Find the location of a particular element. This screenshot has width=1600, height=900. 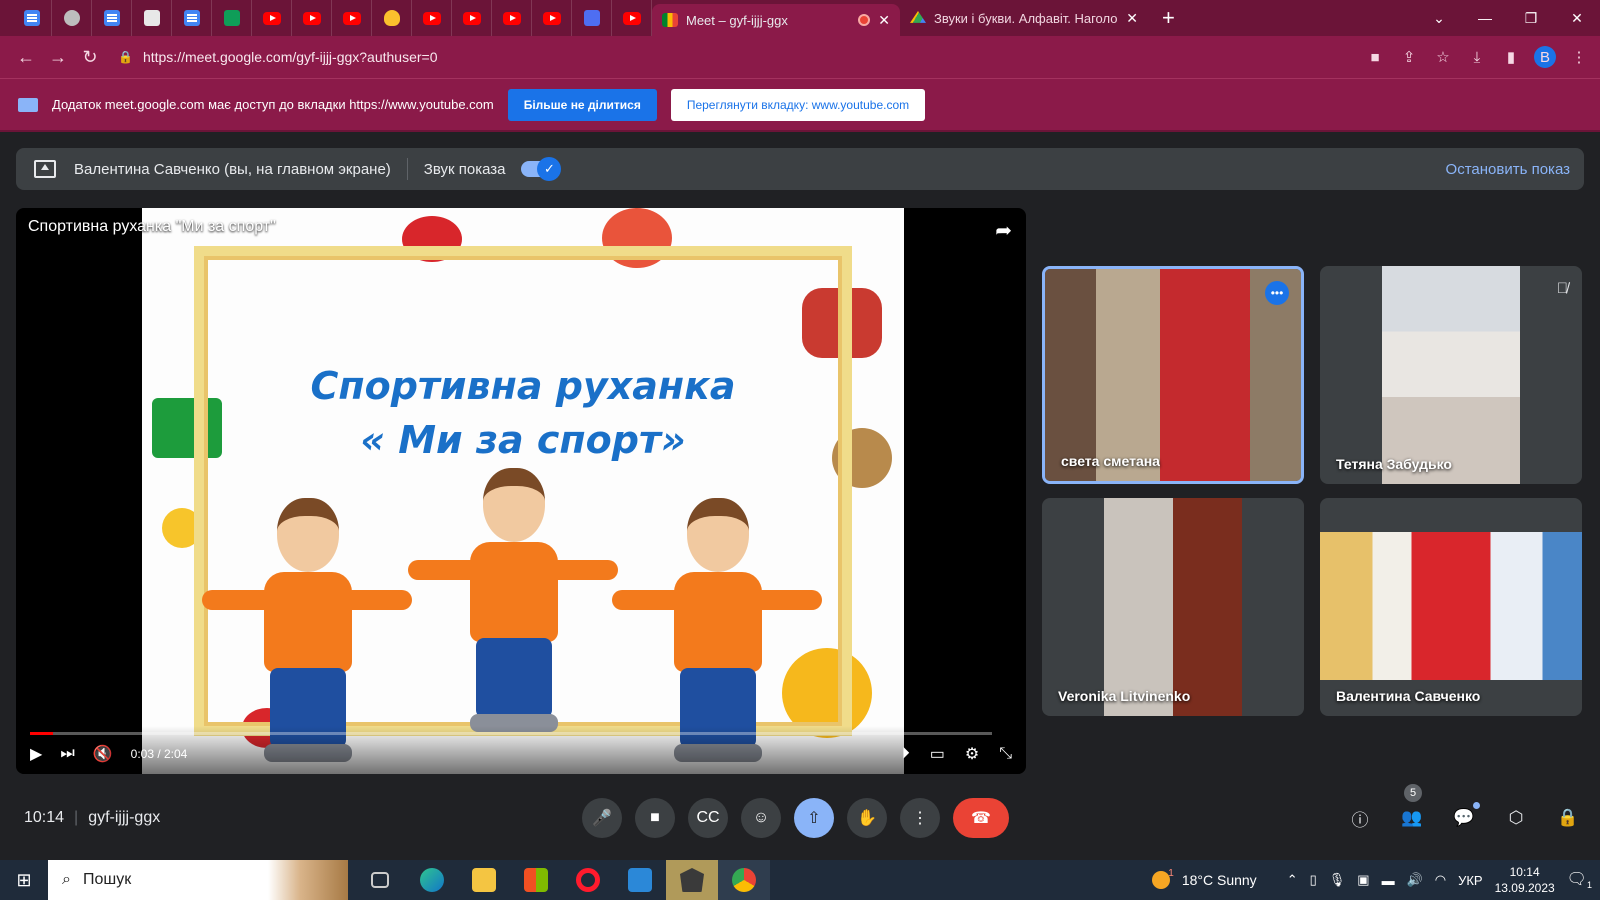

present-now-button: ⇧ is located at coordinates (814, 818).